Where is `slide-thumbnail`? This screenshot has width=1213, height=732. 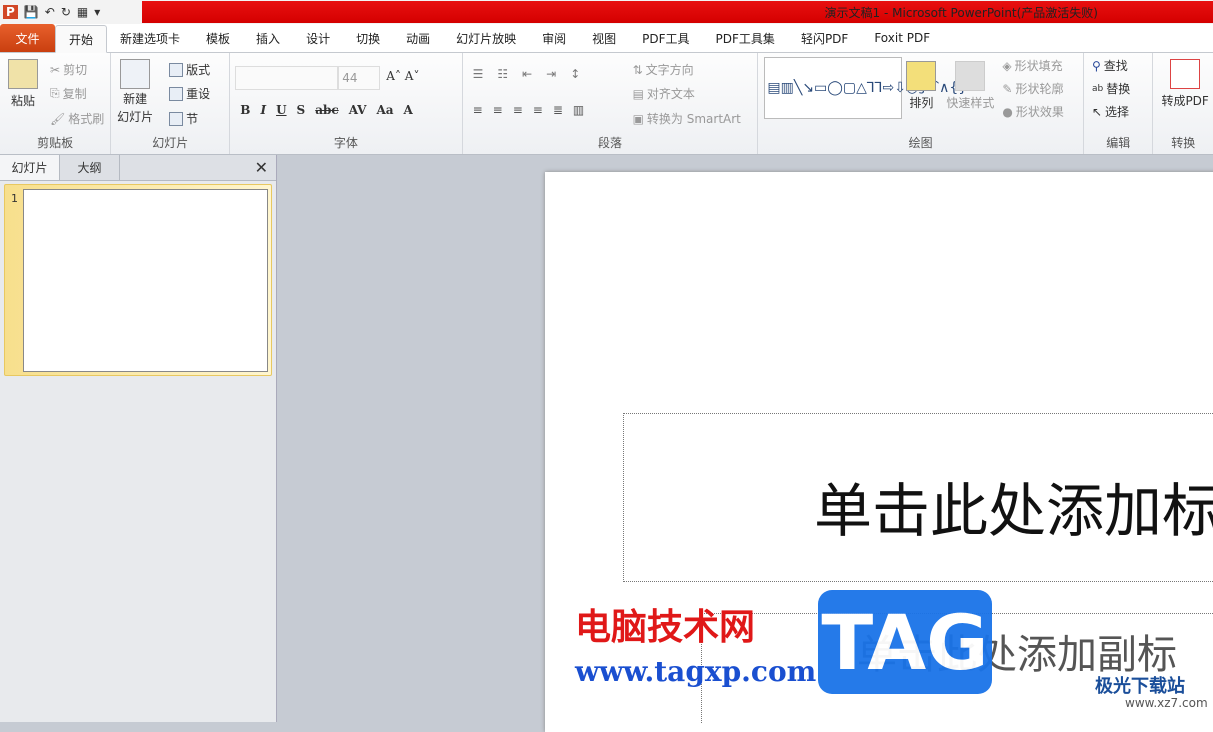 slide-thumbnail is located at coordinates (145, 280).